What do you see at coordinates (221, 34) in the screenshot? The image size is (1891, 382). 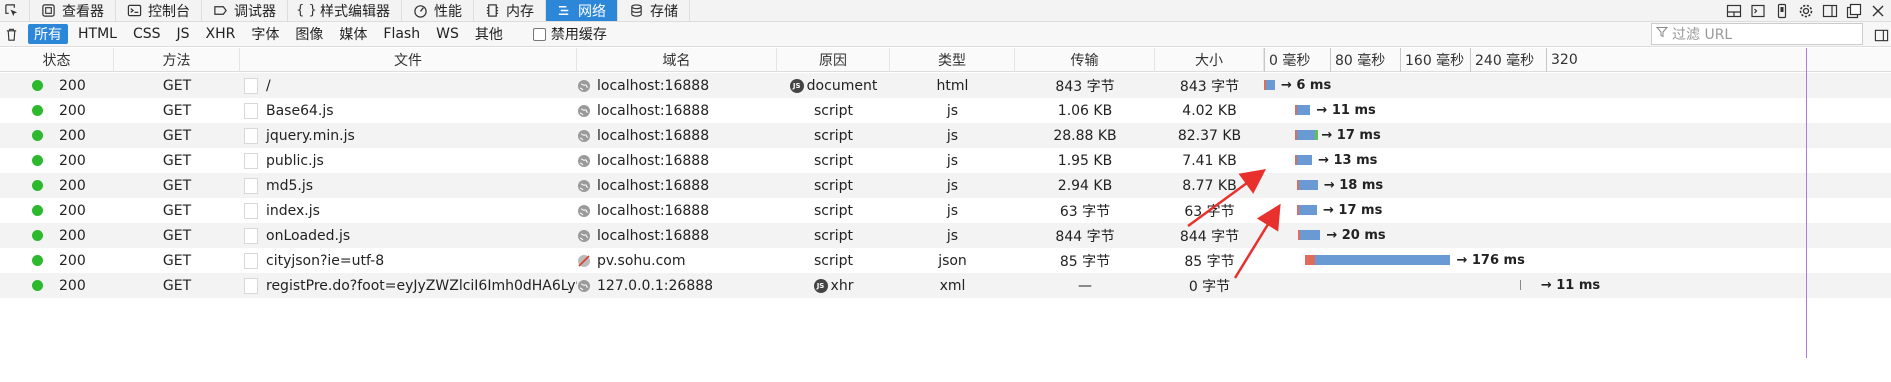 I see `filter-xhr: XHR` at bounding box center [221, 34].